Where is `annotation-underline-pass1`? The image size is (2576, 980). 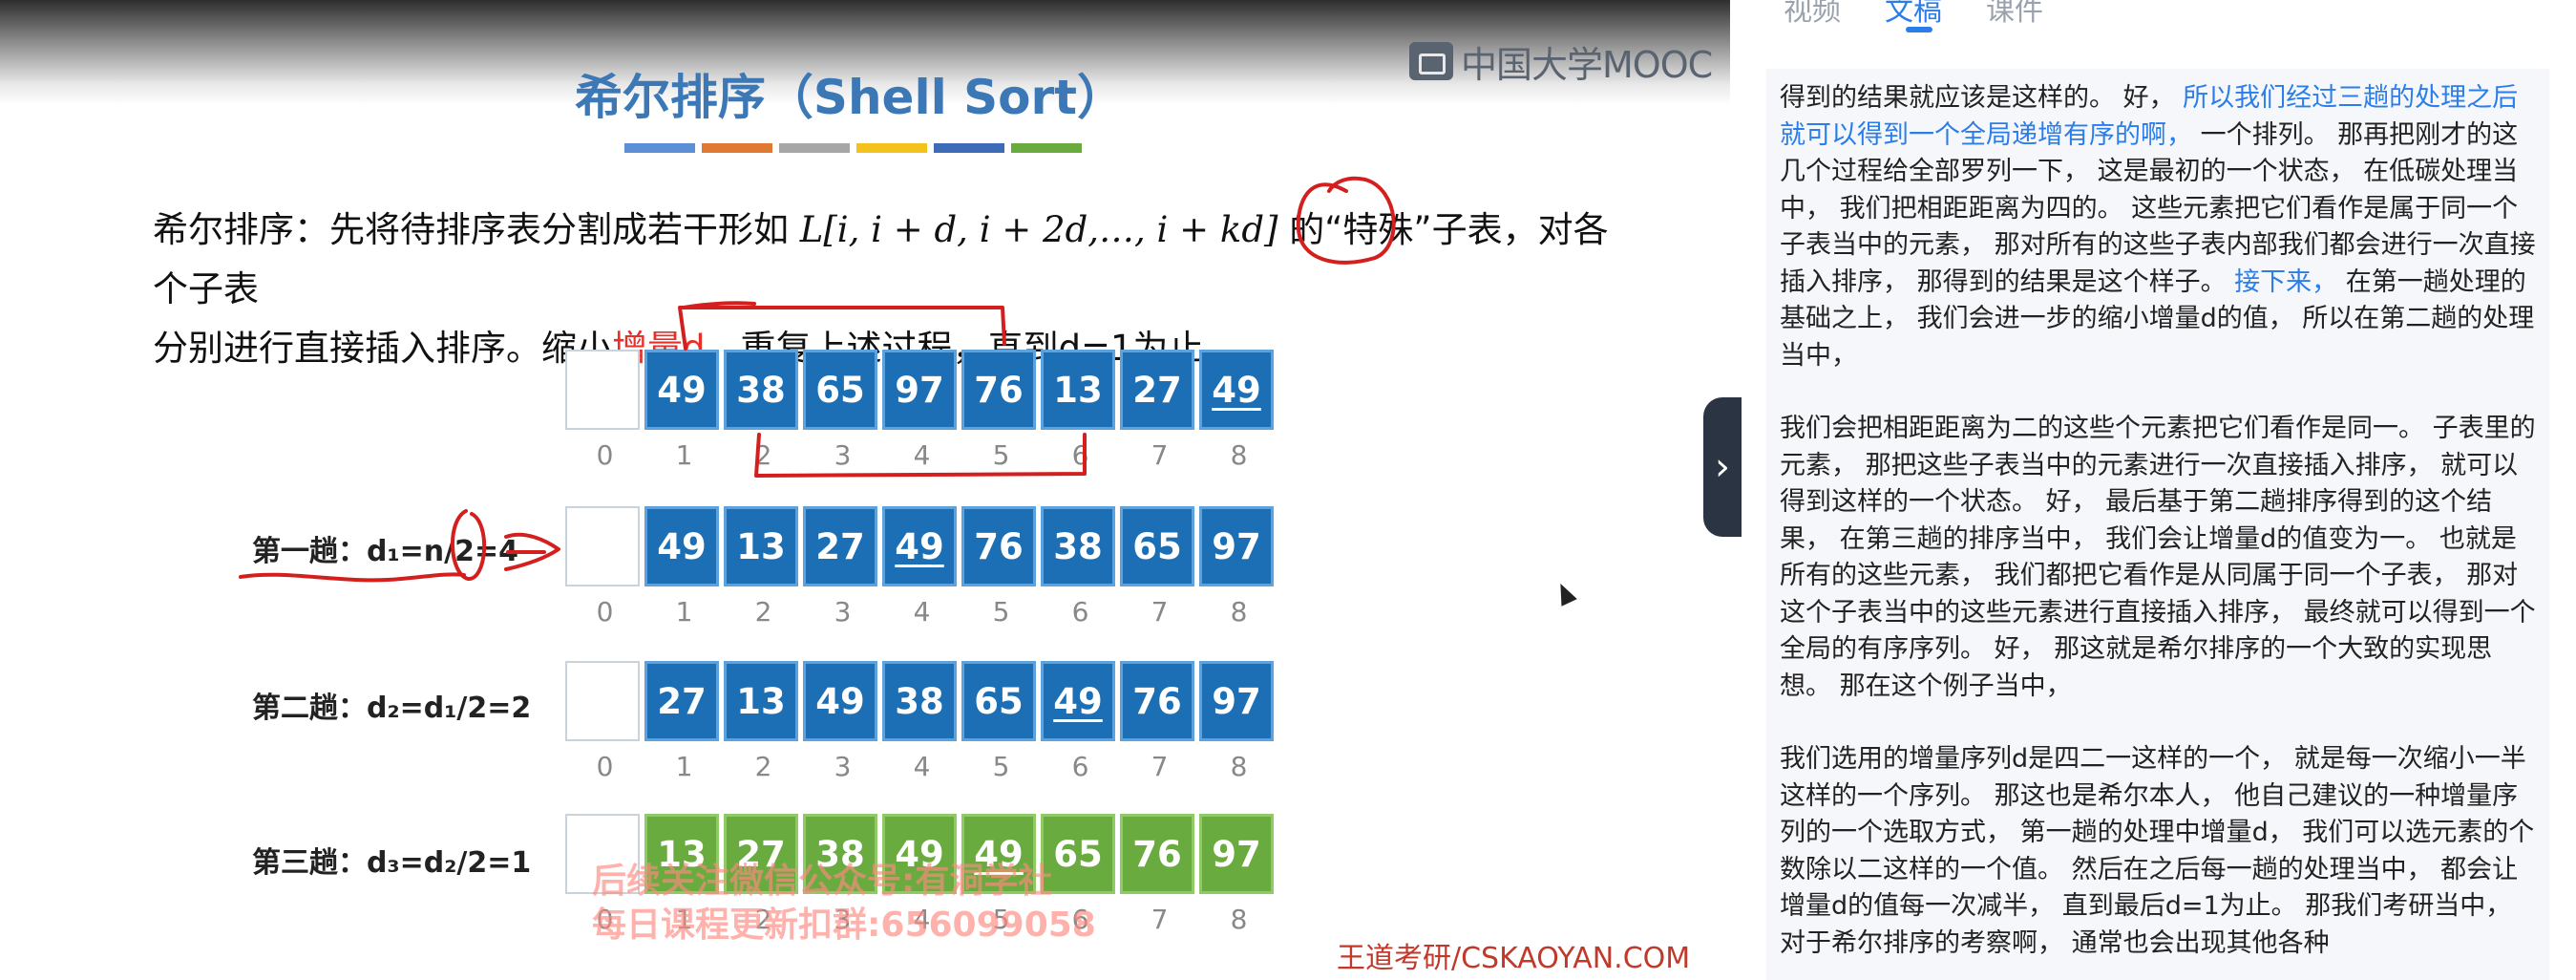
annotation-underline-pass1 is located at coordinates (352, 577).